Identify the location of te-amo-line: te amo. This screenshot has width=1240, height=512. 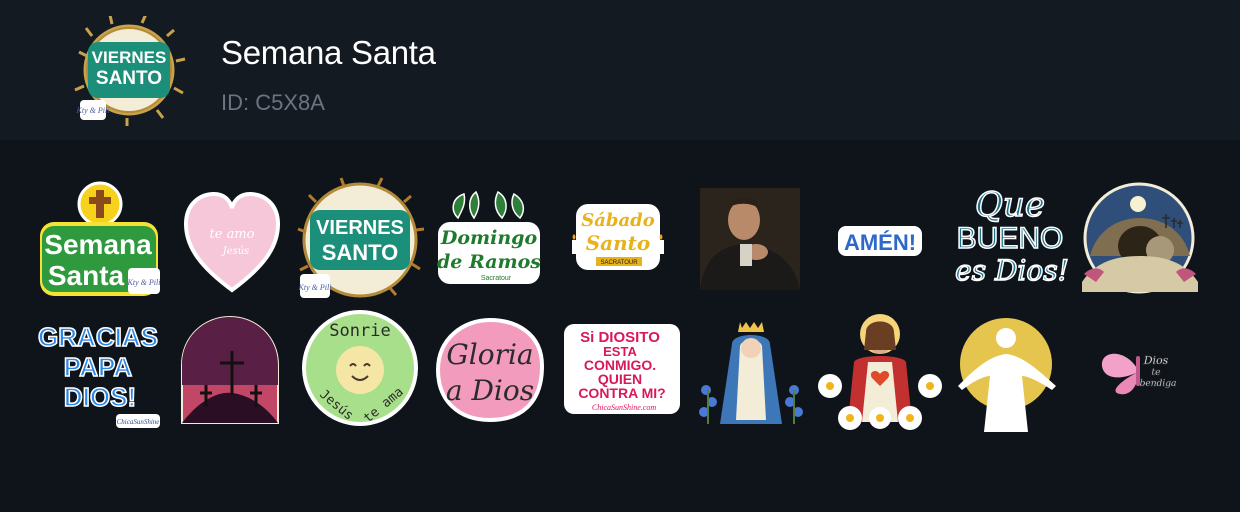
(232, 234).